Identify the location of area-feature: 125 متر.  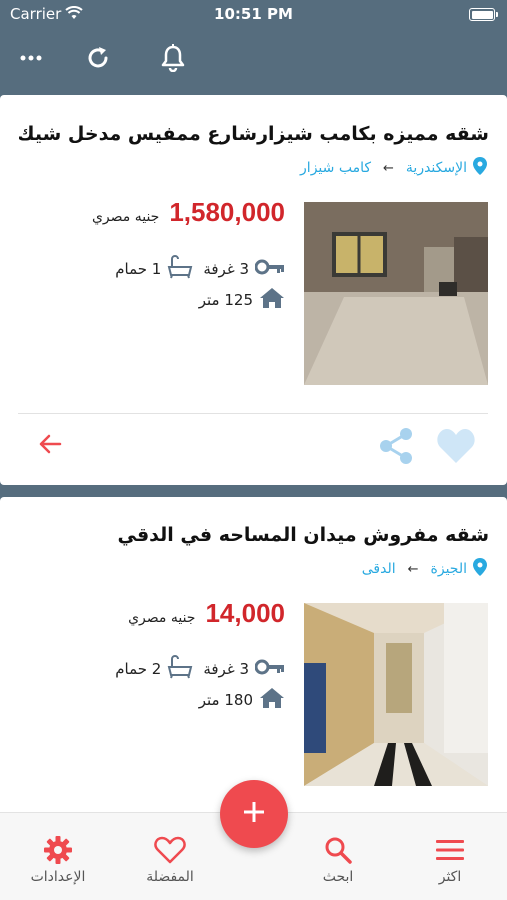
(242, 300).